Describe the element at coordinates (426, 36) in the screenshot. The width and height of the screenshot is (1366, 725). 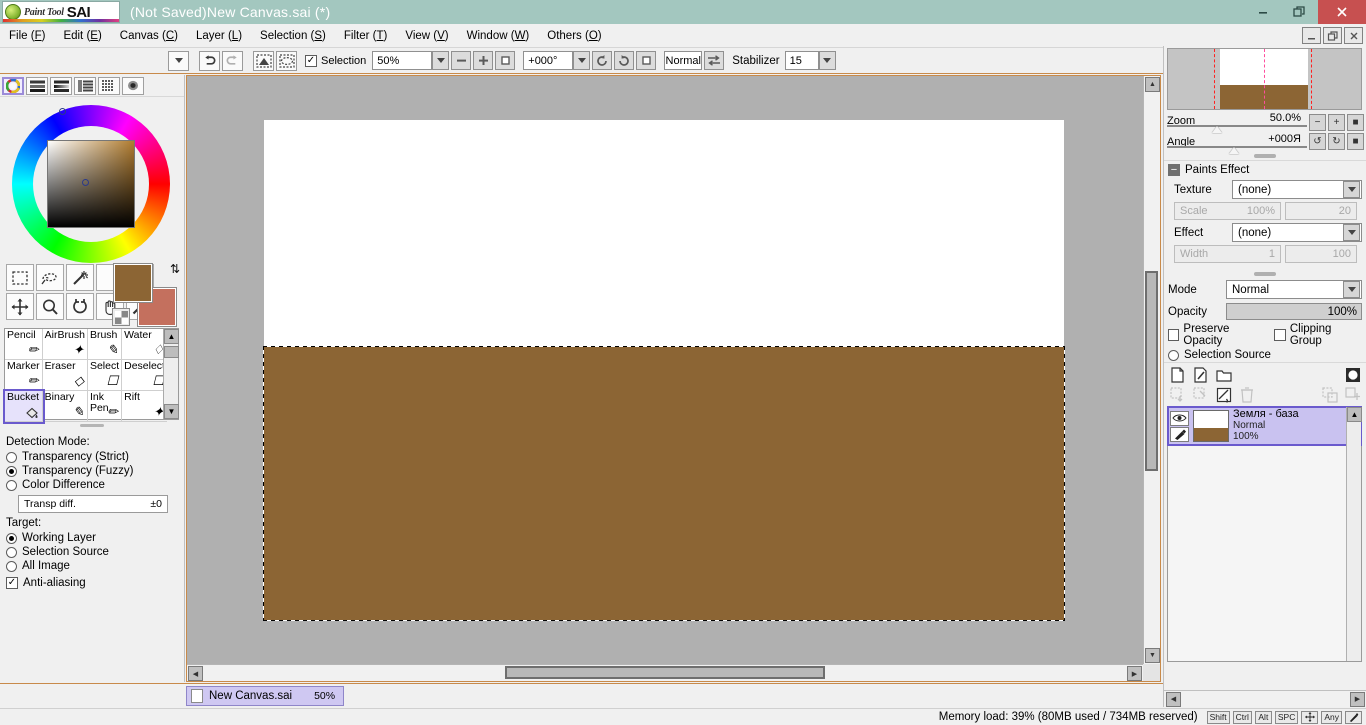
I see `menu-view: View (V)` at that location.